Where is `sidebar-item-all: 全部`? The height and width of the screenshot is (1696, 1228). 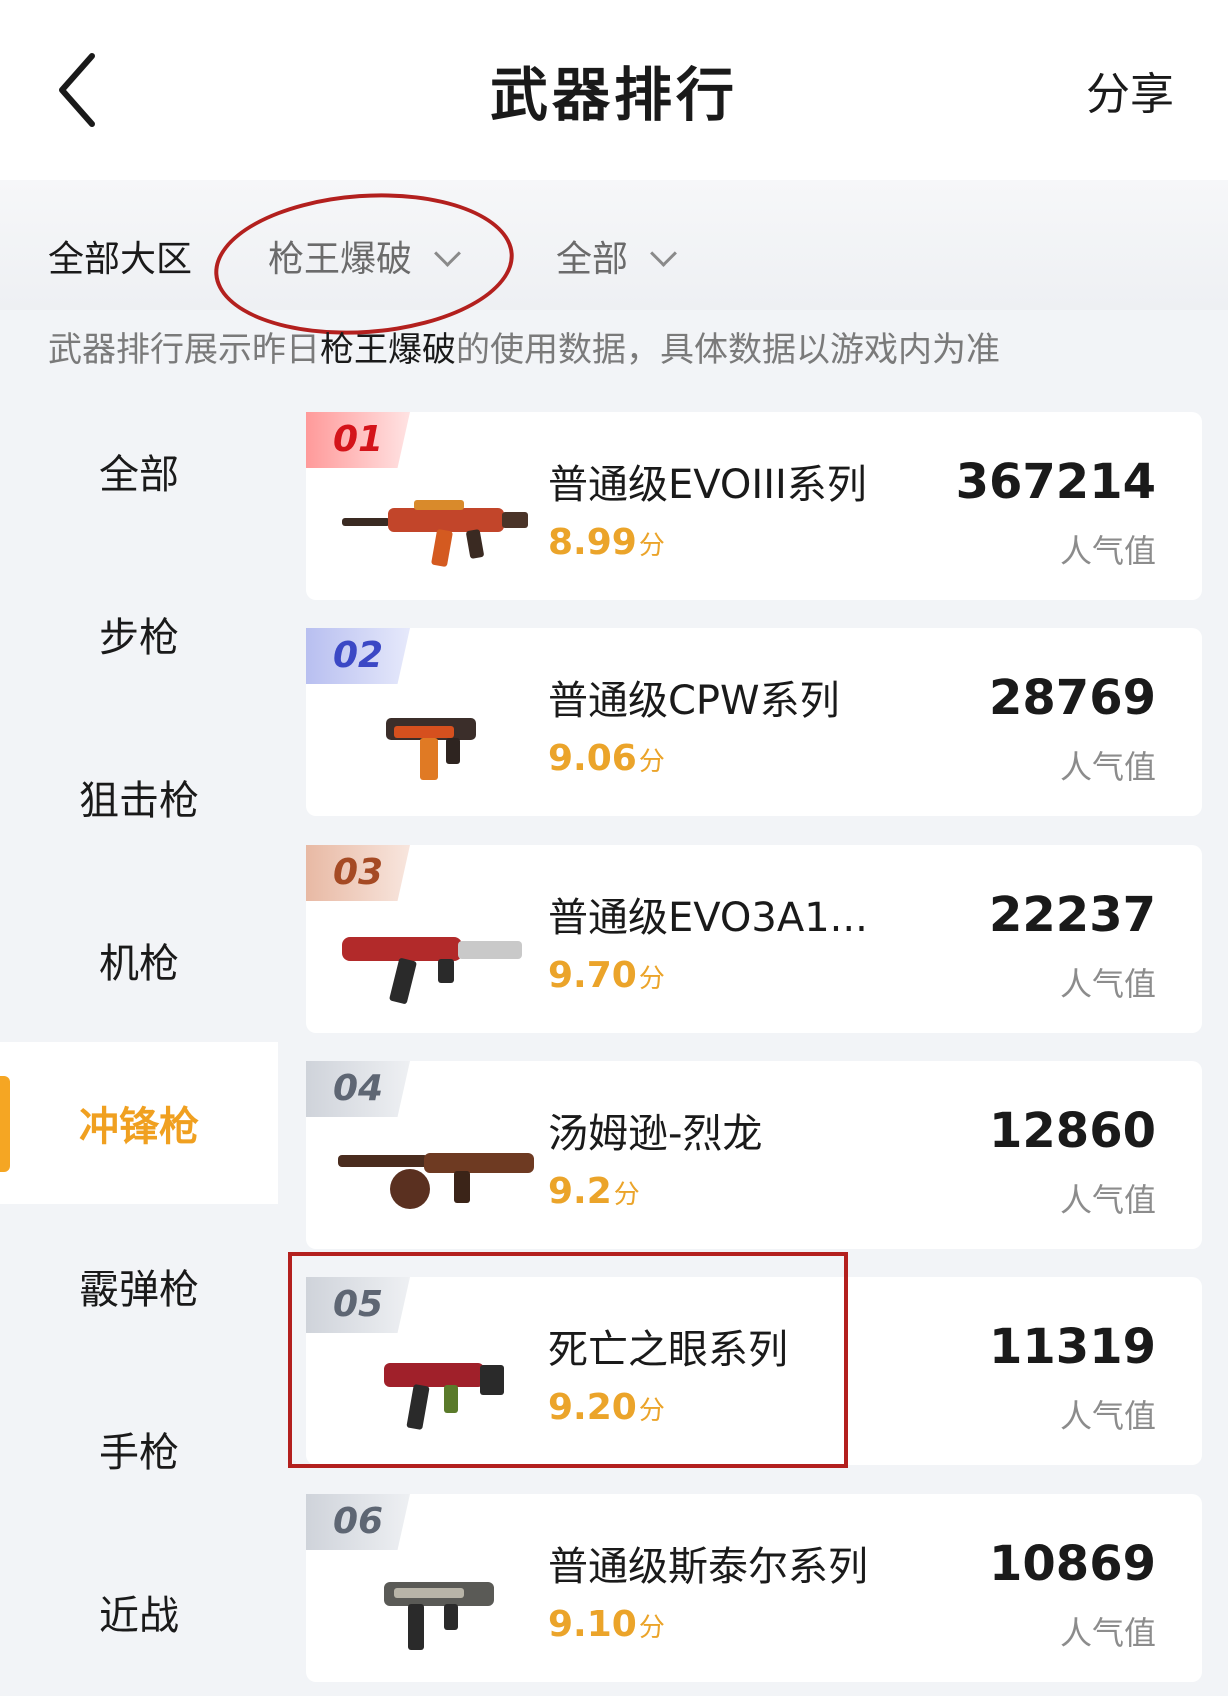
sidebar-item-all: 全部 is located at coordinates (139, 471).